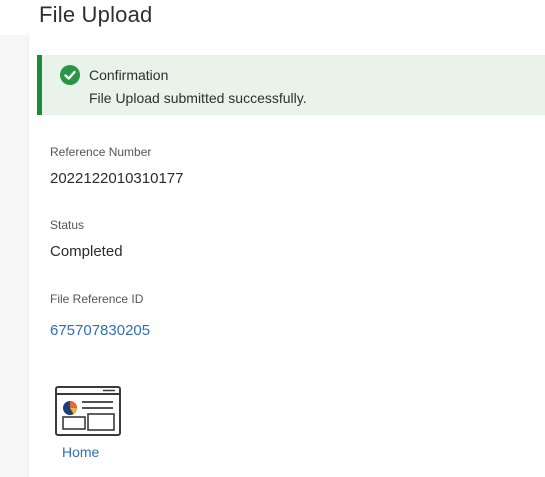  What do you see at coordinates (101, 152) in the screenshot?
I see `reference-number-label: Reference Number` at bounding box center [101, 152].